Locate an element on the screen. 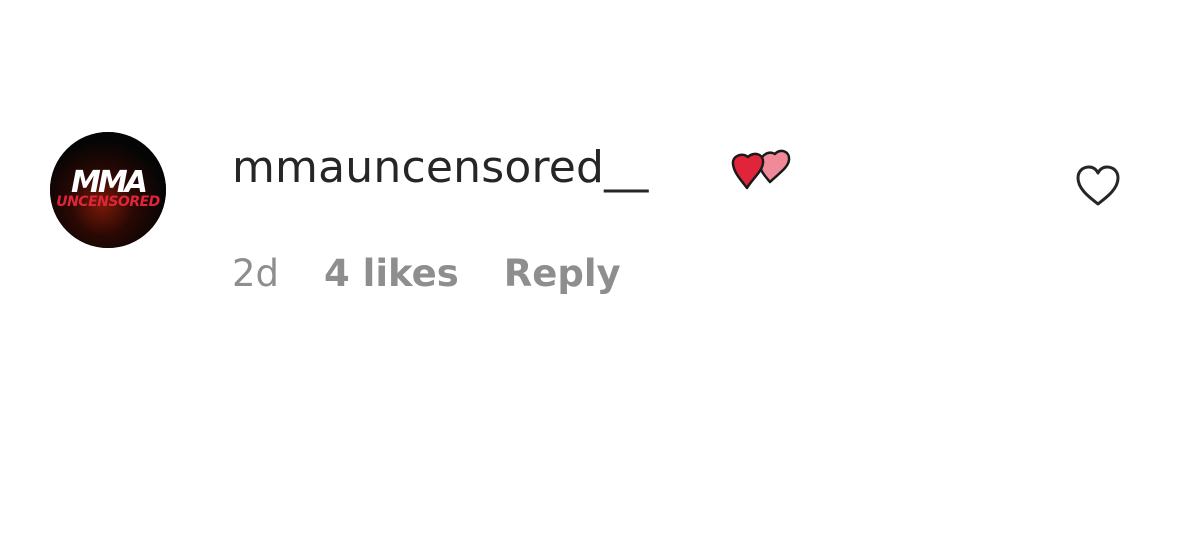  two-hearts-icon is located at coordinates (761, 168).